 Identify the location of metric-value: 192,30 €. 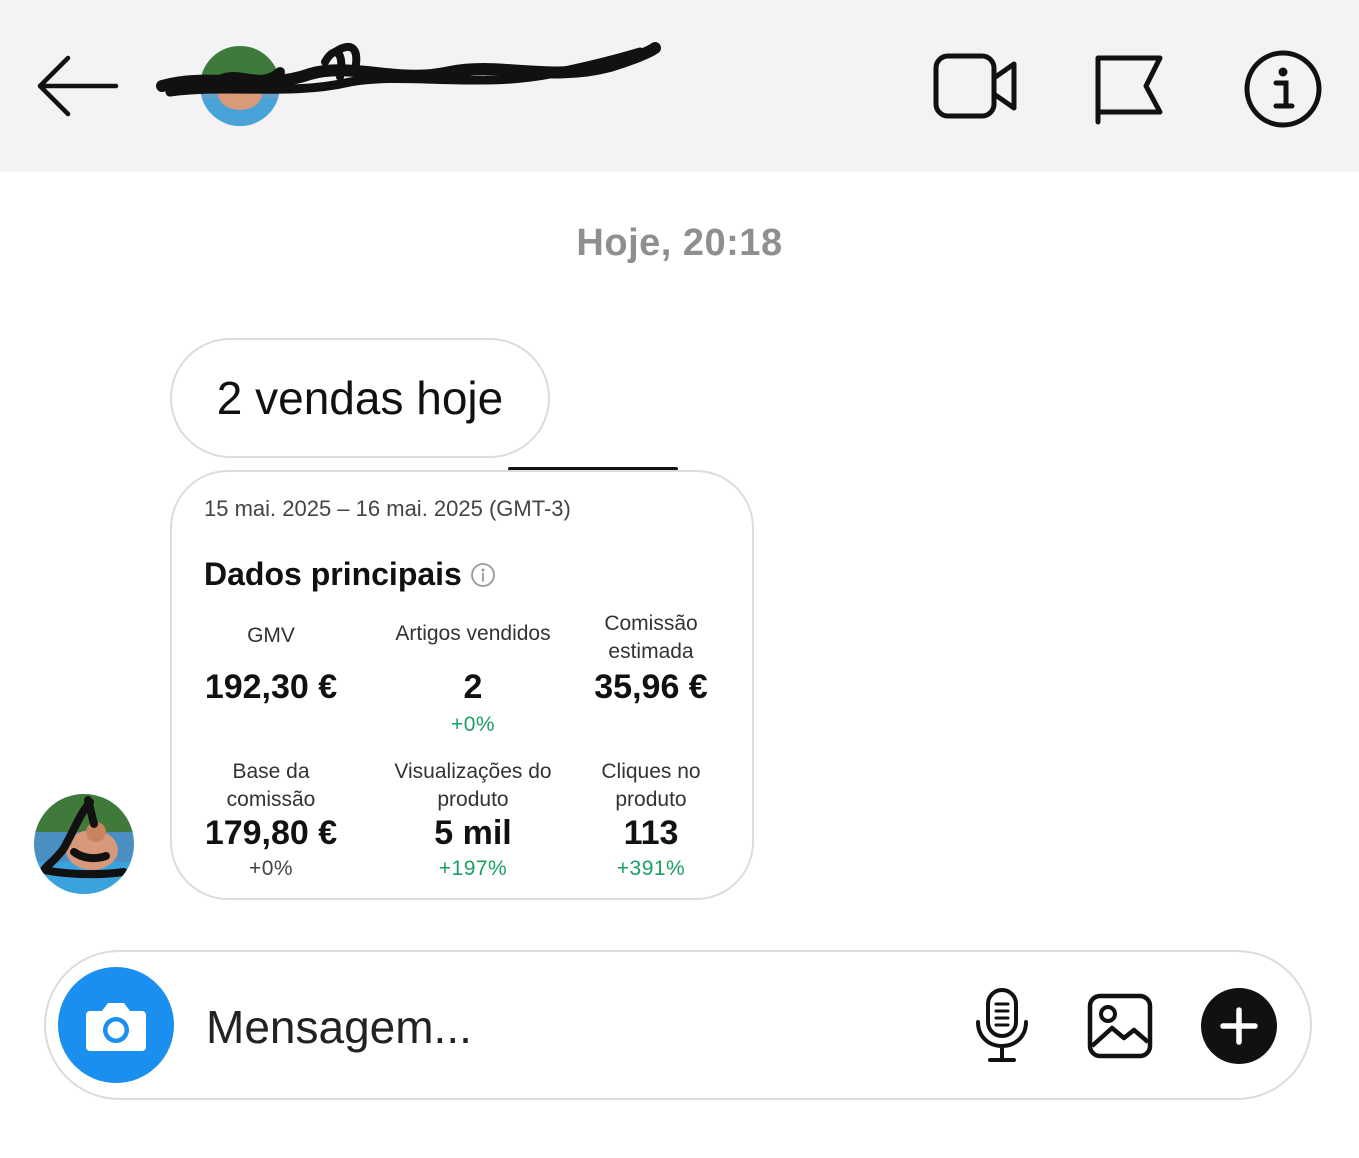
(271, 687).